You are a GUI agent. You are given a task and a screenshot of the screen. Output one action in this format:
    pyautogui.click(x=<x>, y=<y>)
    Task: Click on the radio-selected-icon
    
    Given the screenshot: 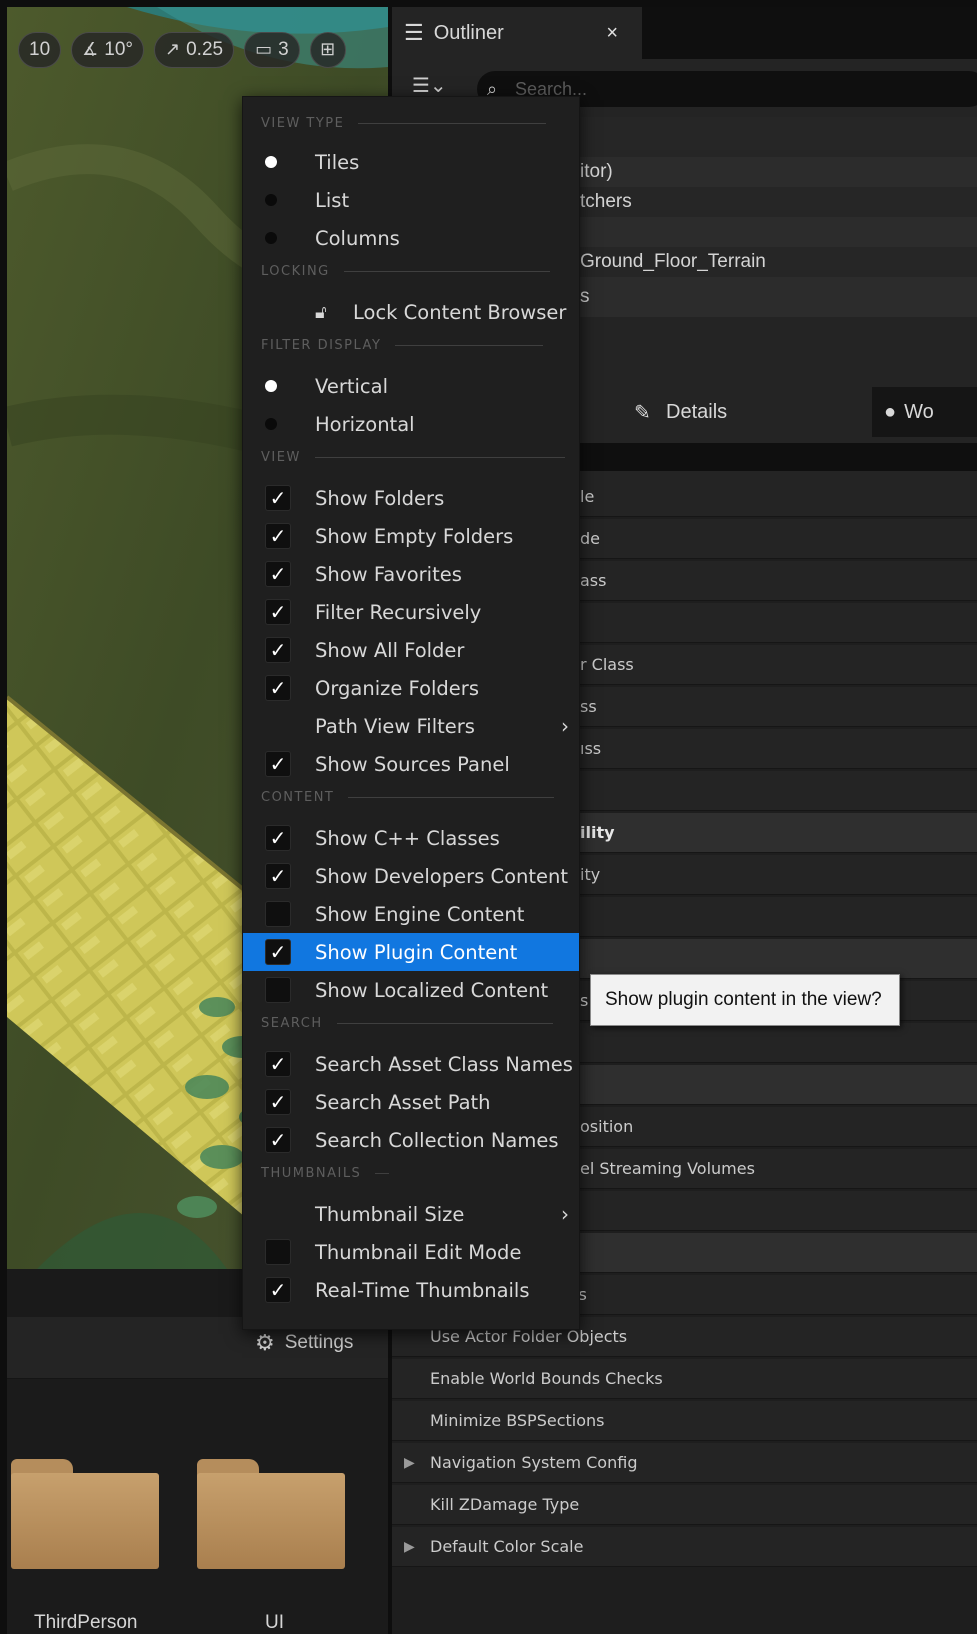 What is the action you would take?
    pyautogui.click(x=271, y=162)
    